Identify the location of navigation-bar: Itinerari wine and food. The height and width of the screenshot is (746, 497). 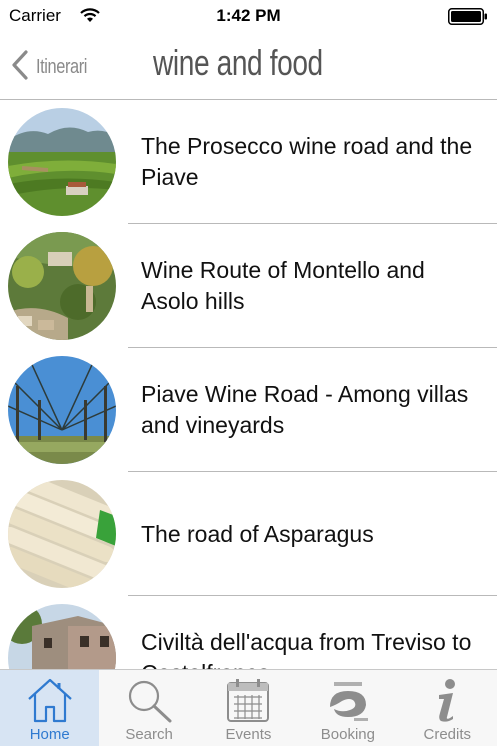
(248, 67).